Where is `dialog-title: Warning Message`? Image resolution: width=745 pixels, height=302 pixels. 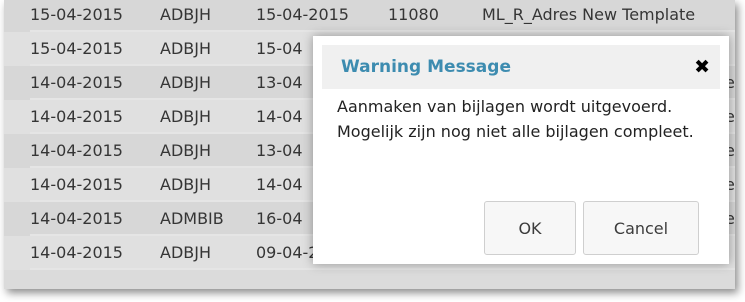 dialog-title: Warning Message is located at coordinates (426, 67).